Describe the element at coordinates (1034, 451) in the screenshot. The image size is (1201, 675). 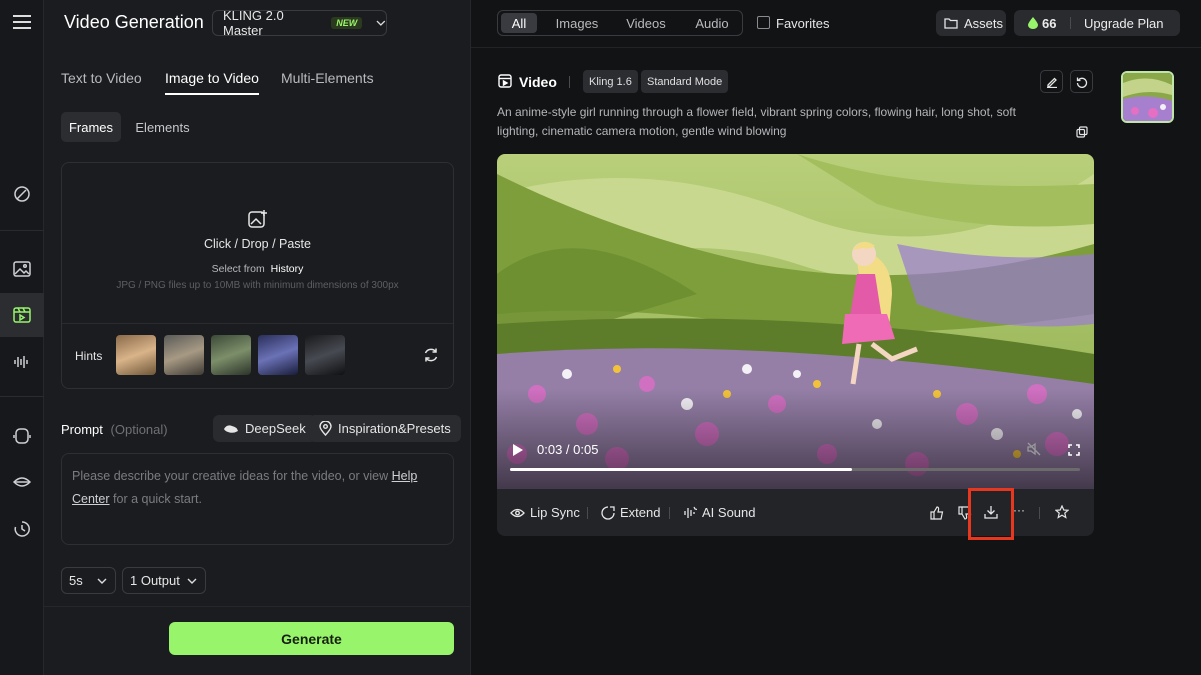
I see `mute-icon` at that location.